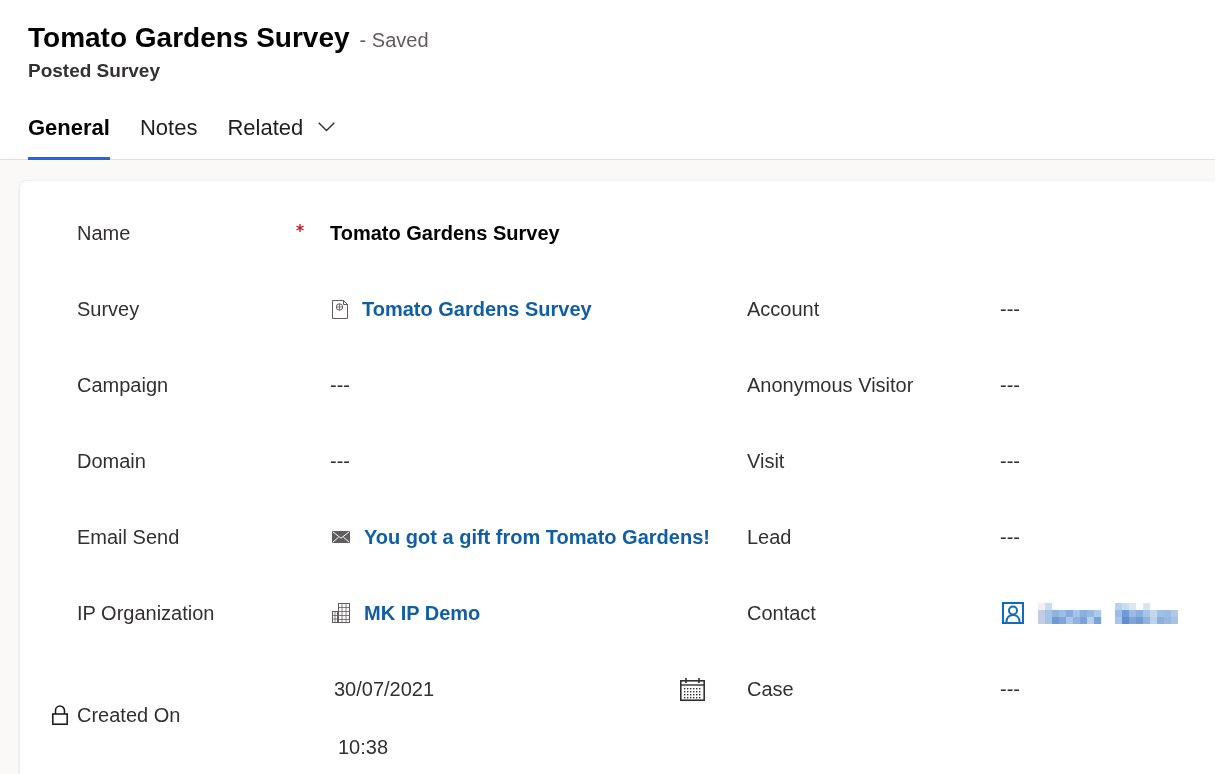  I want to click on building-icon, so click(341, 613).